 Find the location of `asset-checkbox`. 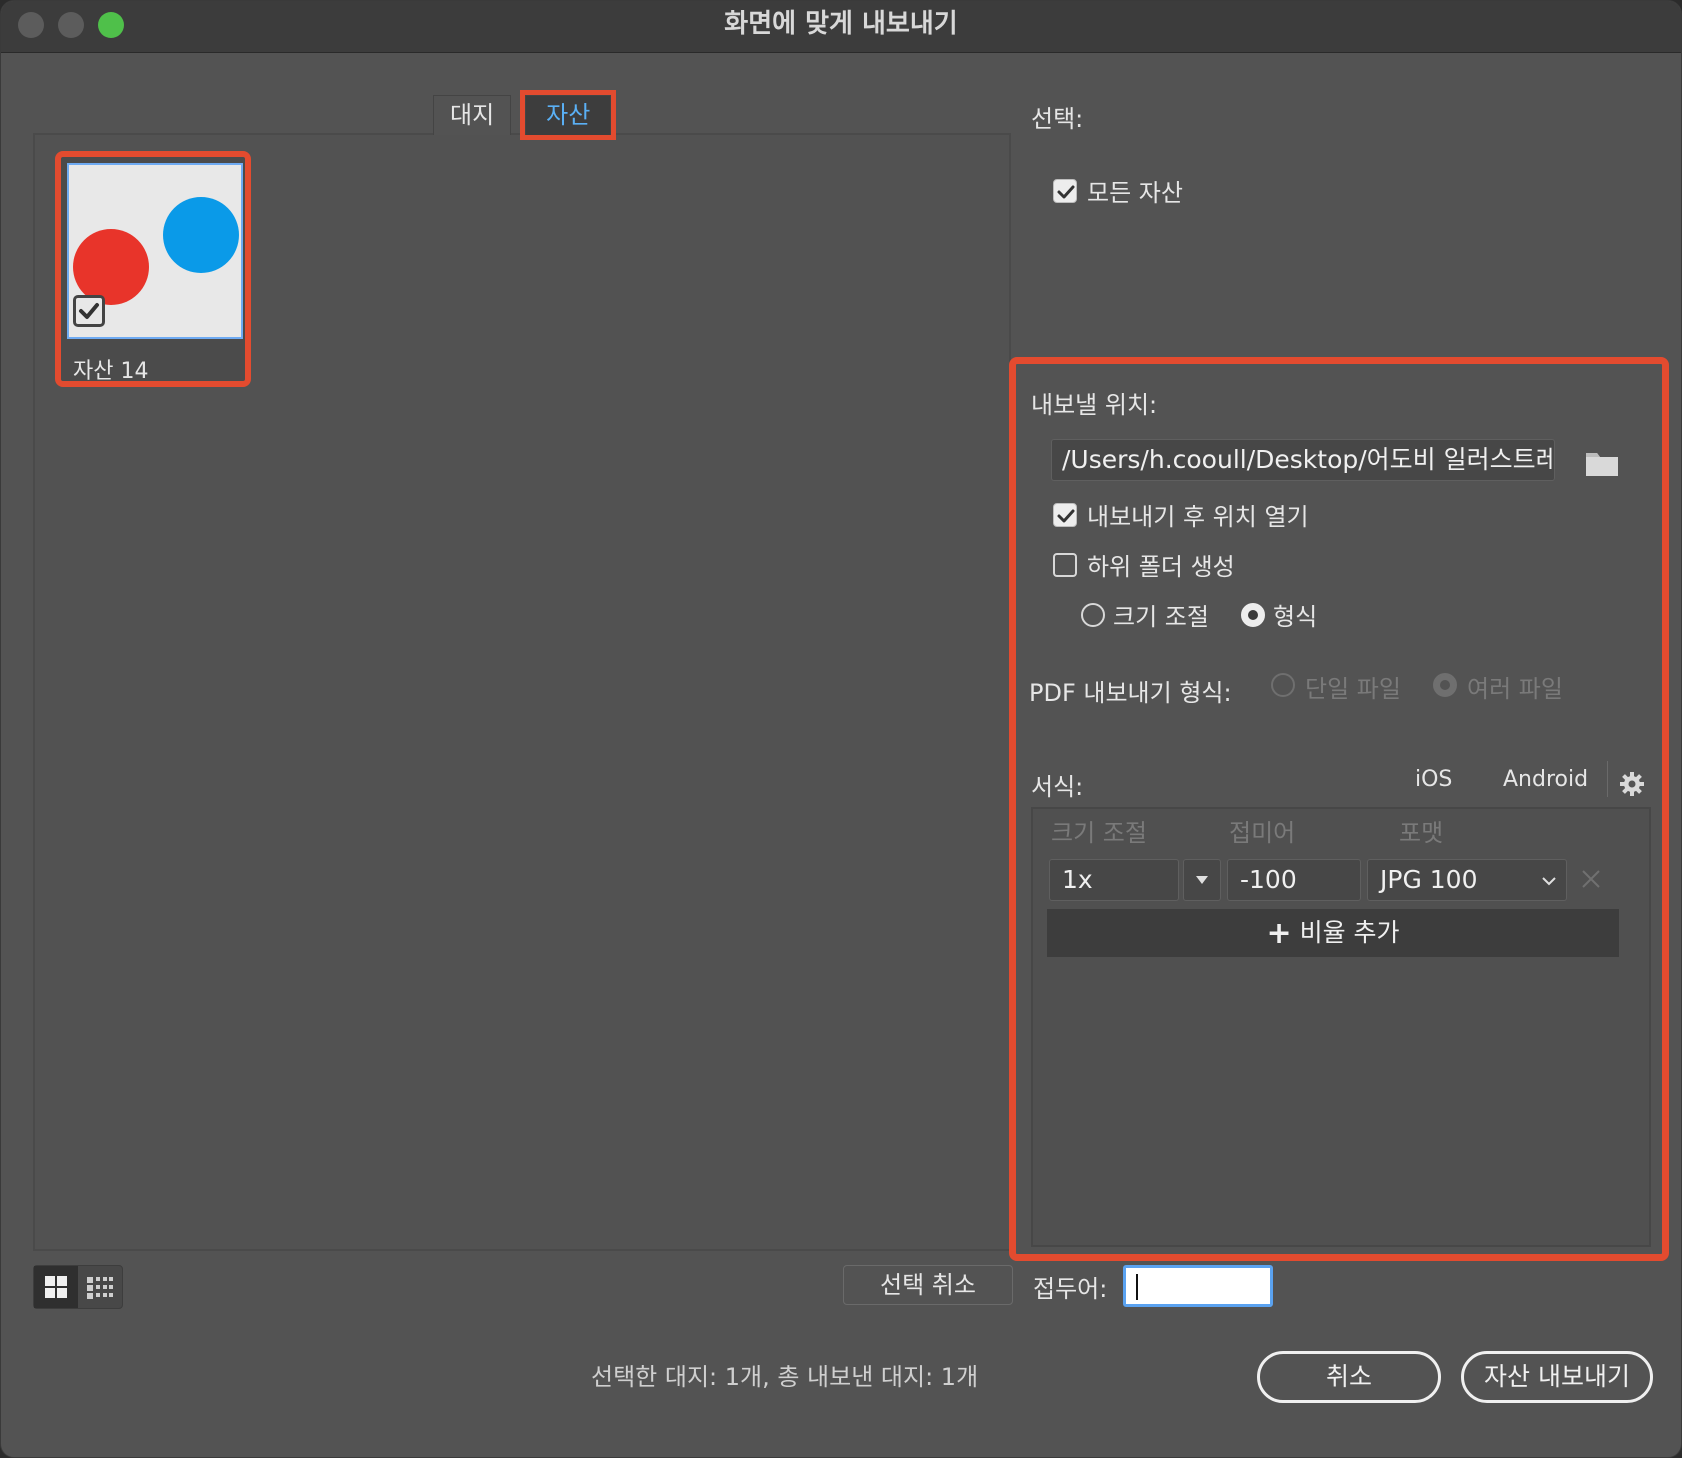

asset-checkbox is located at coordinates (89, 311).